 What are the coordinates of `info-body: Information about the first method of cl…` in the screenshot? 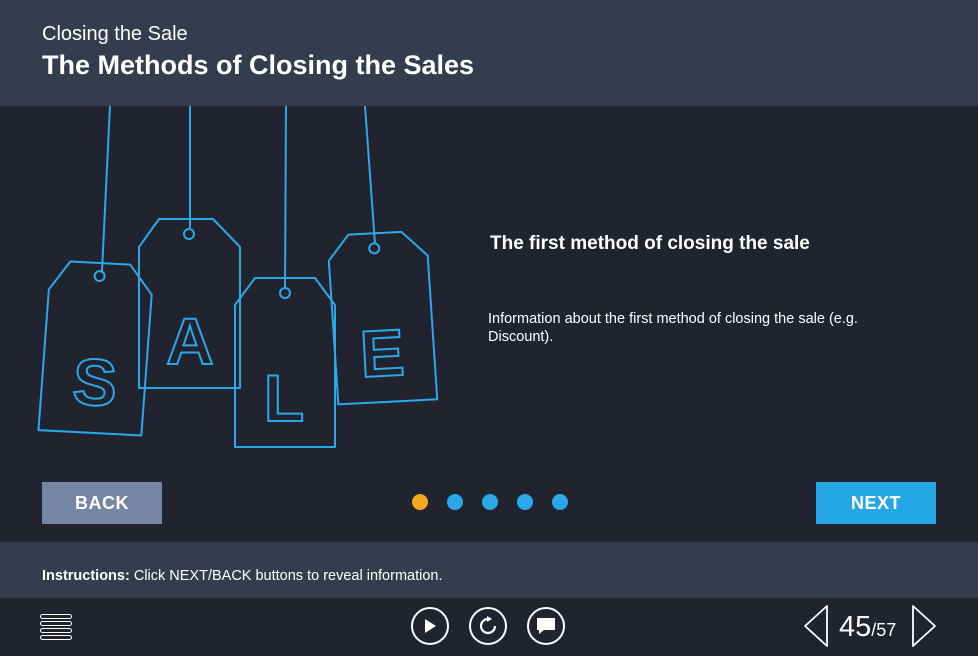 It's located at (673, 328).